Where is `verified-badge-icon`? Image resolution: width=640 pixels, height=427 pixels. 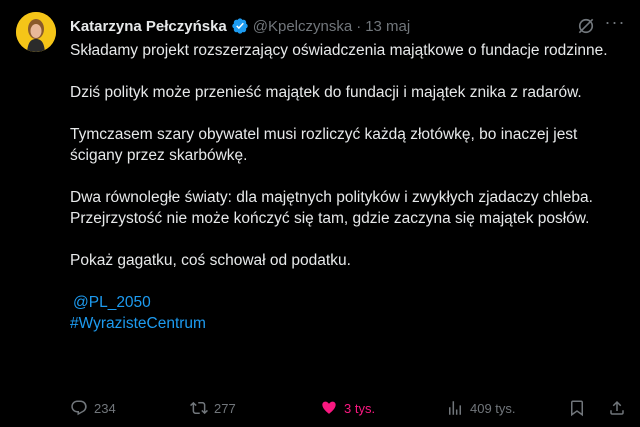 verified-badge-icon is located at coordinates (240, 26).